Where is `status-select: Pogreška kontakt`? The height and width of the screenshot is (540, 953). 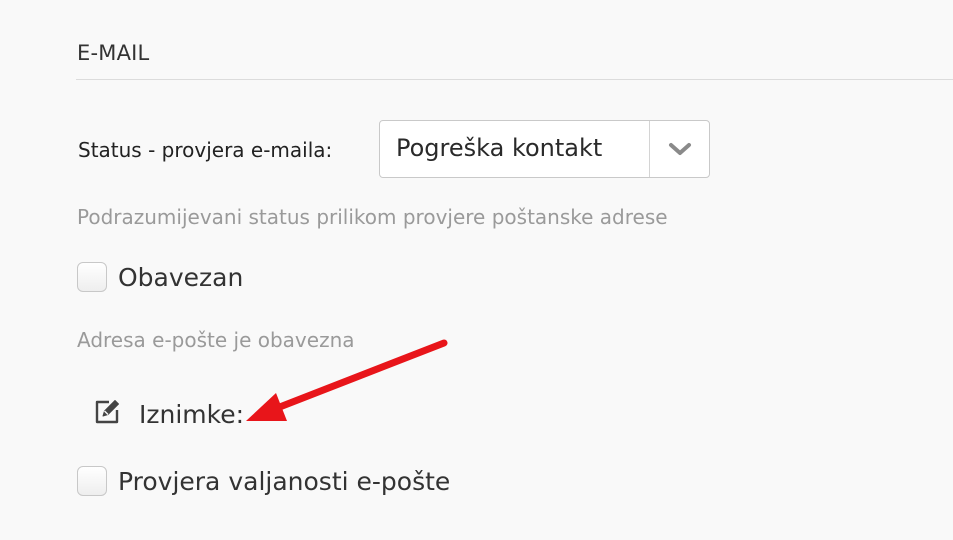
status-select: Pogreška kontakt is located at coordinates (544, 149).